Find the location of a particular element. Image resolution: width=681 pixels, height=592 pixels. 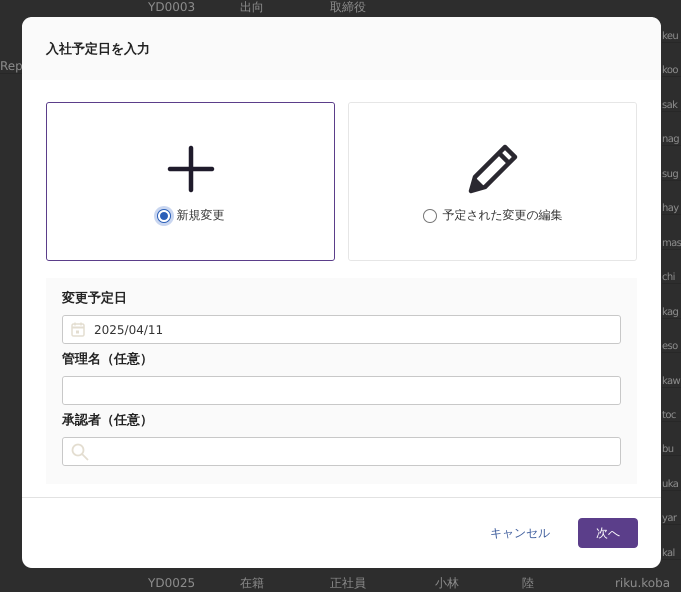

table-cell: bu is located at coordinates (668, 450).